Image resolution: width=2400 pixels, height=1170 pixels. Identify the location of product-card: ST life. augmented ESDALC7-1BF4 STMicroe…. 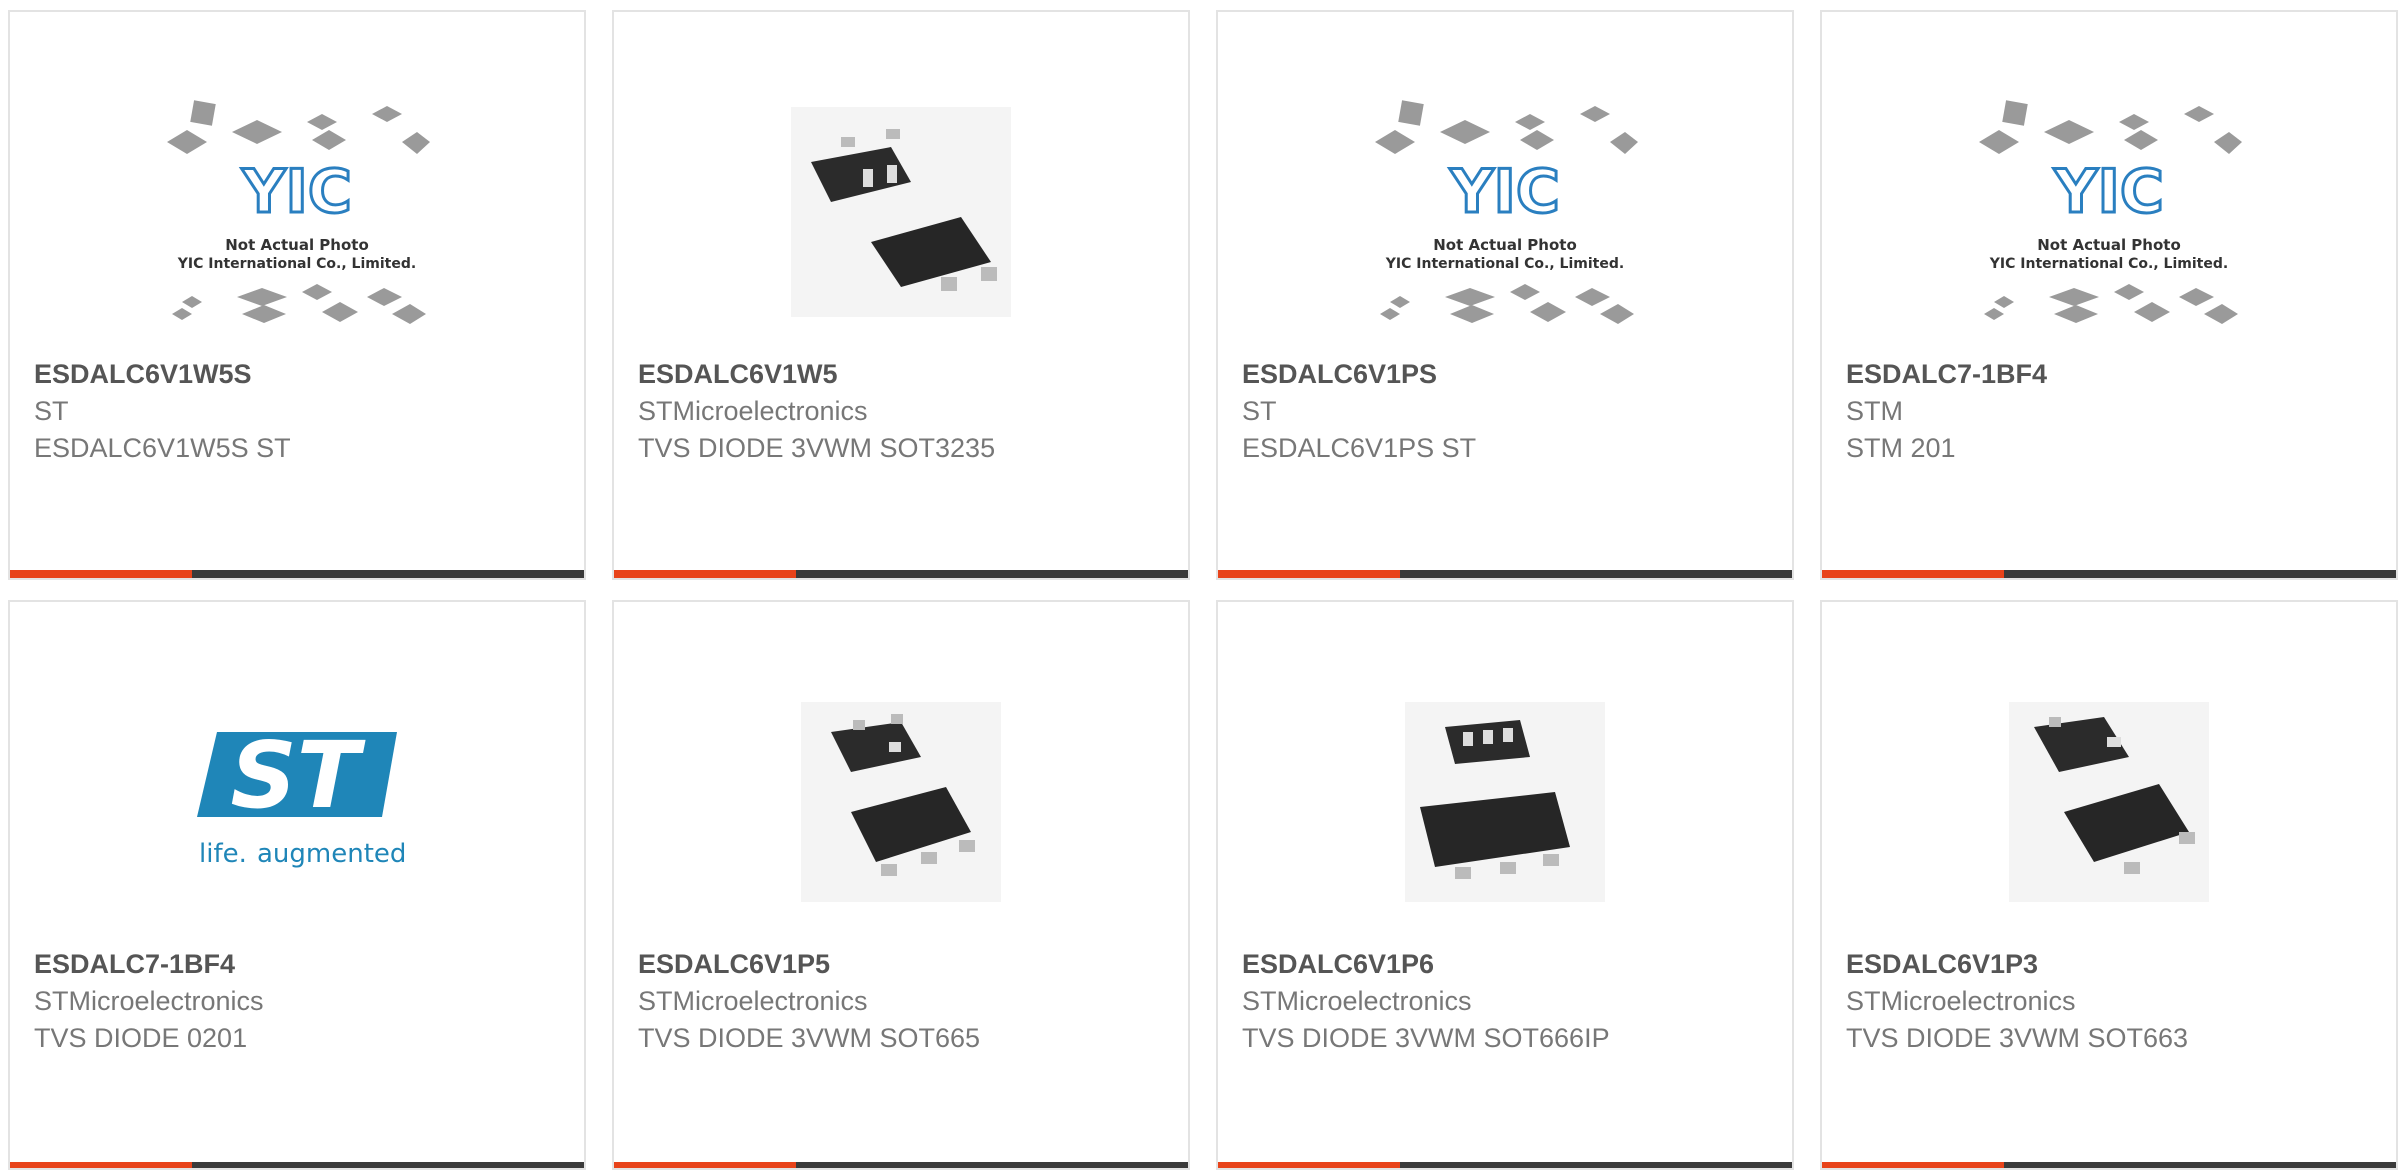
(297, 885).